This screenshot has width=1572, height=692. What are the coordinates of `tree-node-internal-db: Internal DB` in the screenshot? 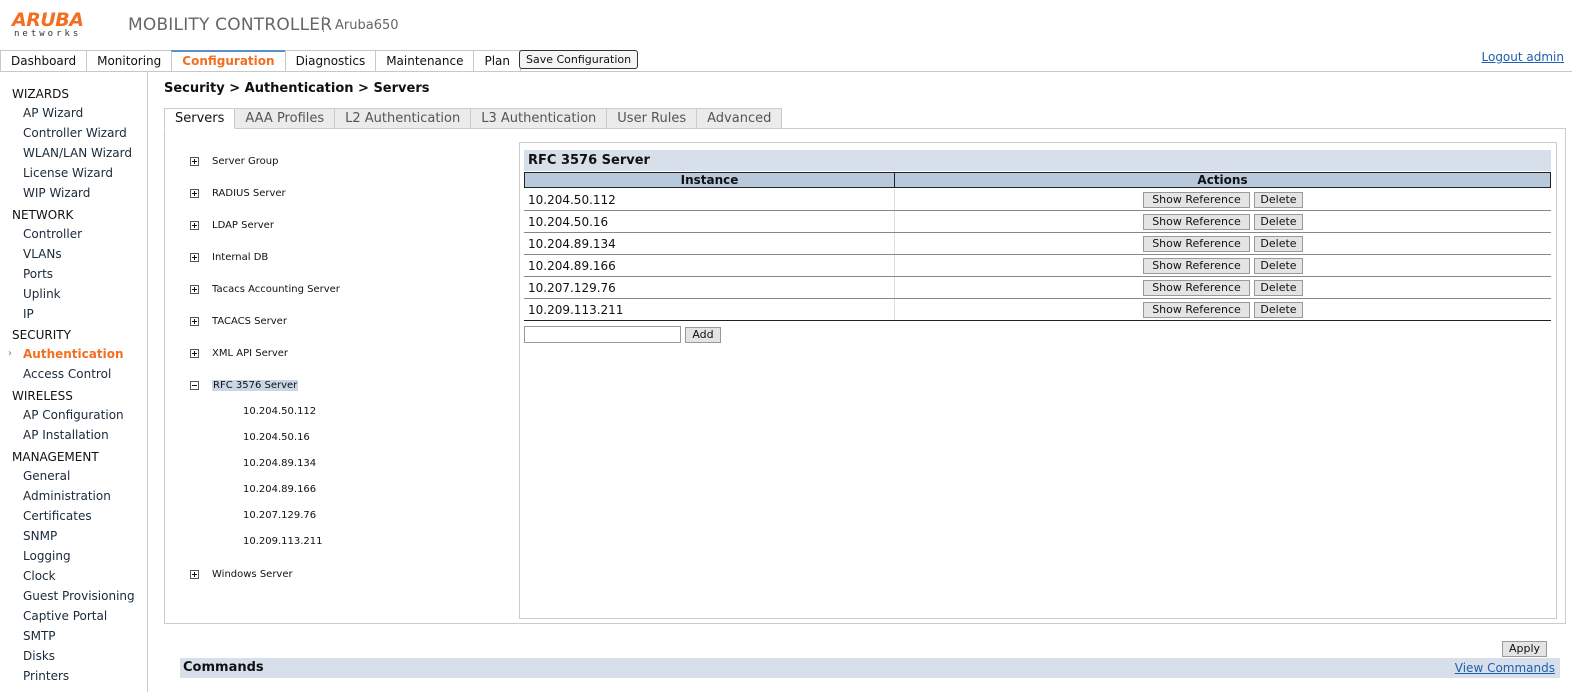 It's located at (229, 257).